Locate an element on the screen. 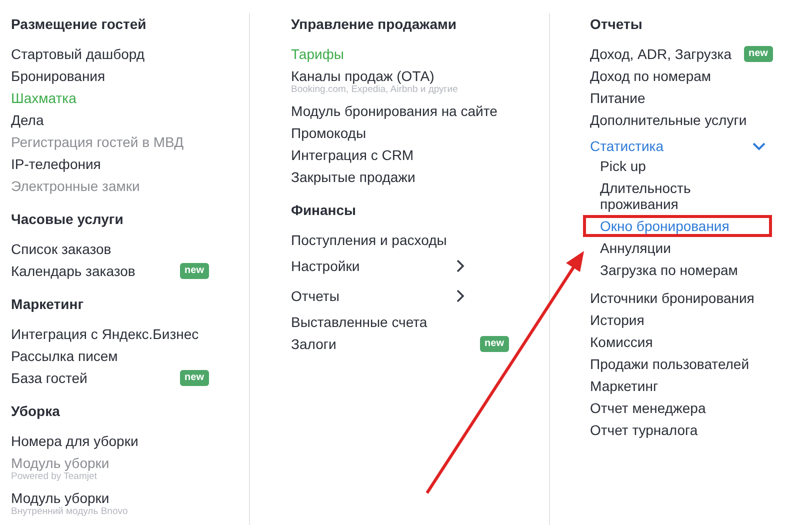  section-title: Отчеты is located at coordinates (616, 24).